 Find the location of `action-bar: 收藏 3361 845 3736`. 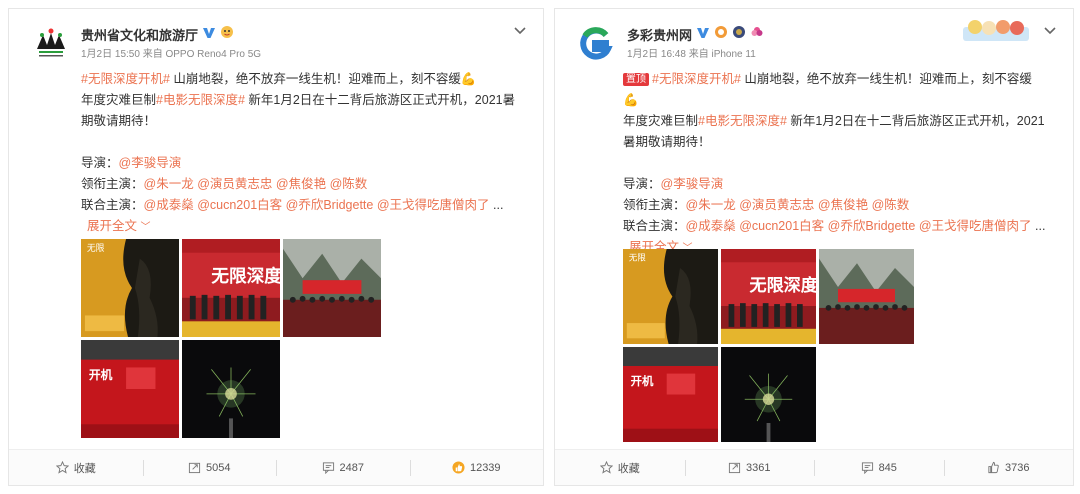

action-bar: 收藏 3361 845 3736 is located at coordinates (814, 467).